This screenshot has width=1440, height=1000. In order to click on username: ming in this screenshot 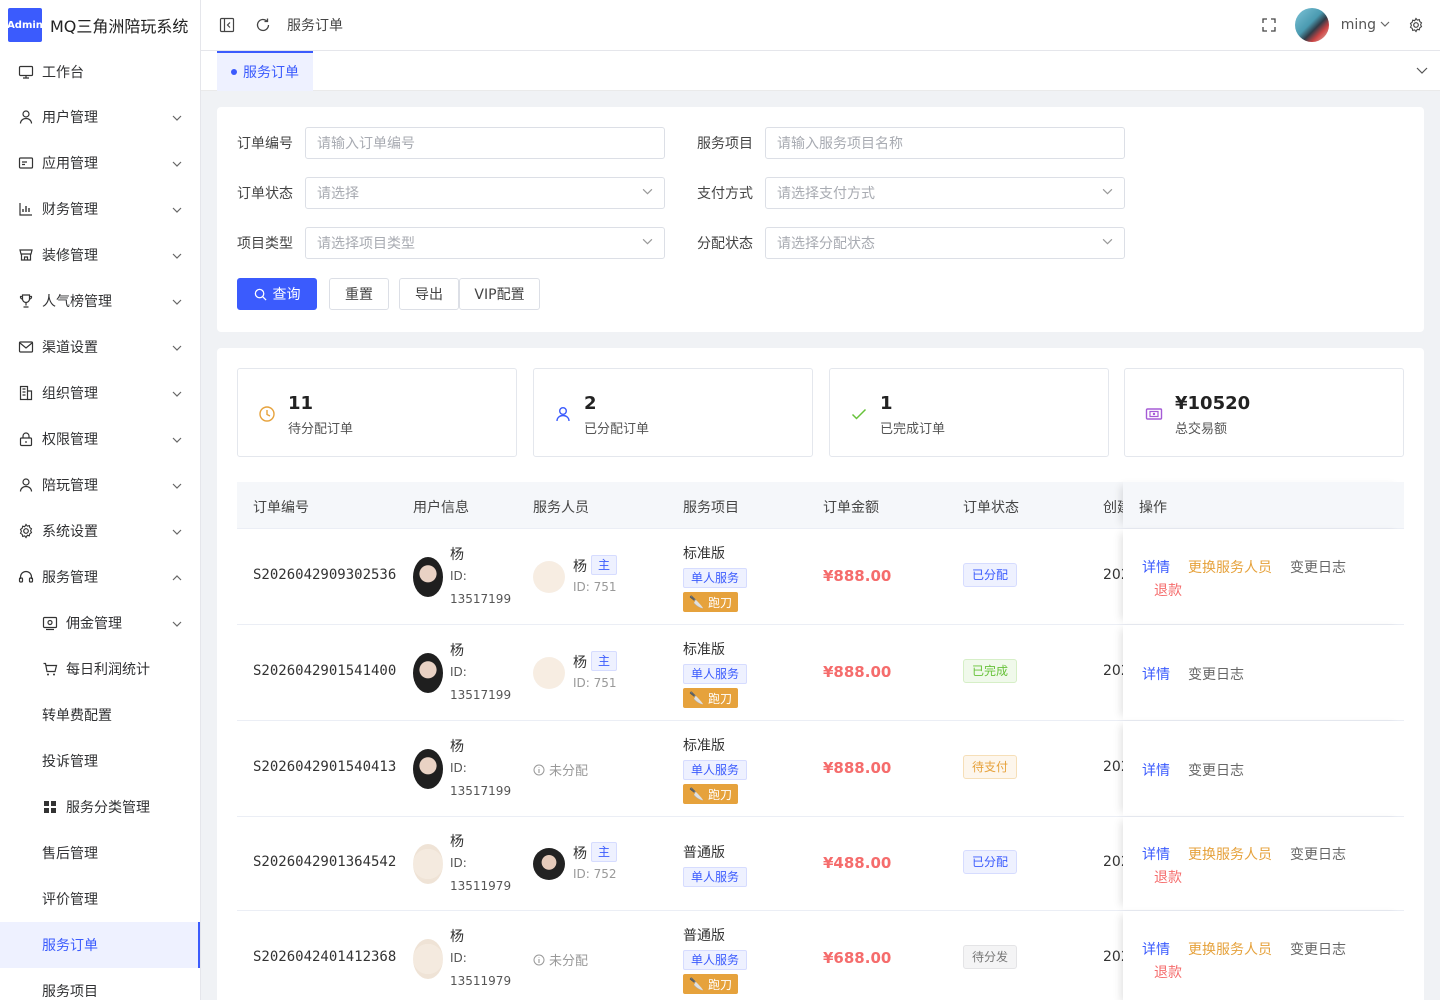, I will do `click(1358, 25)`.